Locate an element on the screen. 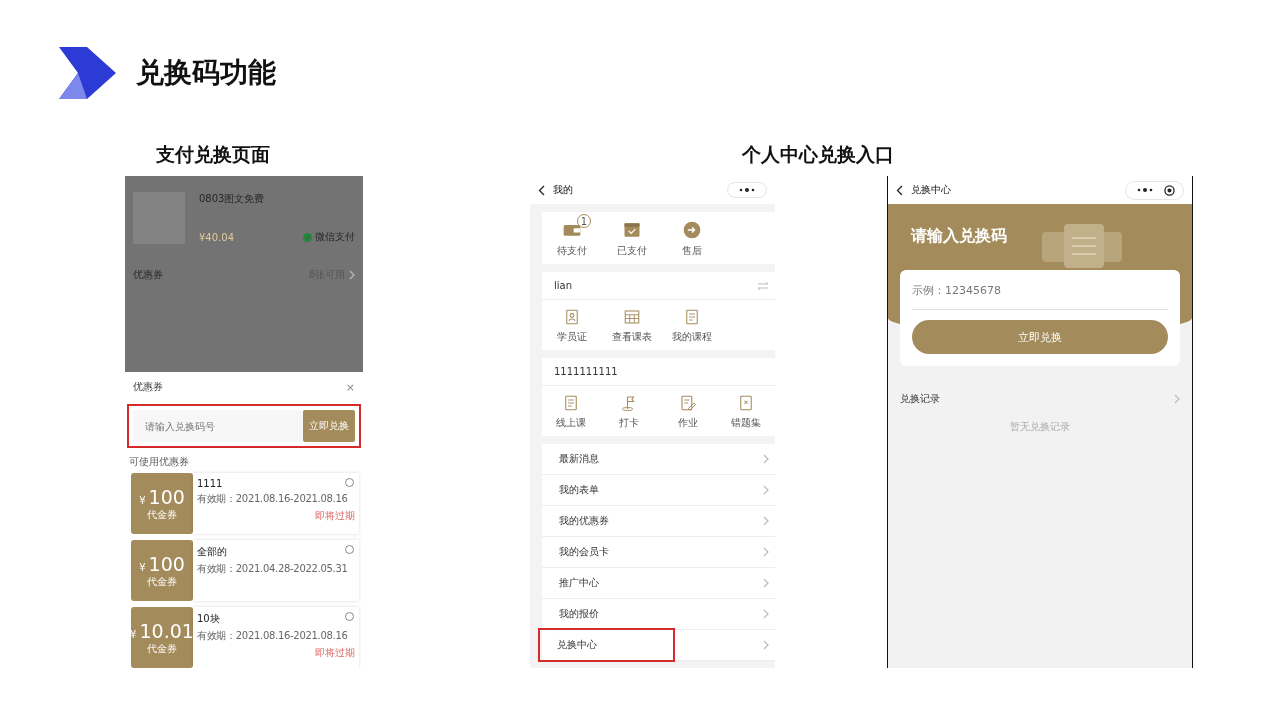 The width and height of the screenshot is (1280, 720). shortcut-item: 作业 is located at coordinates (687, 409).